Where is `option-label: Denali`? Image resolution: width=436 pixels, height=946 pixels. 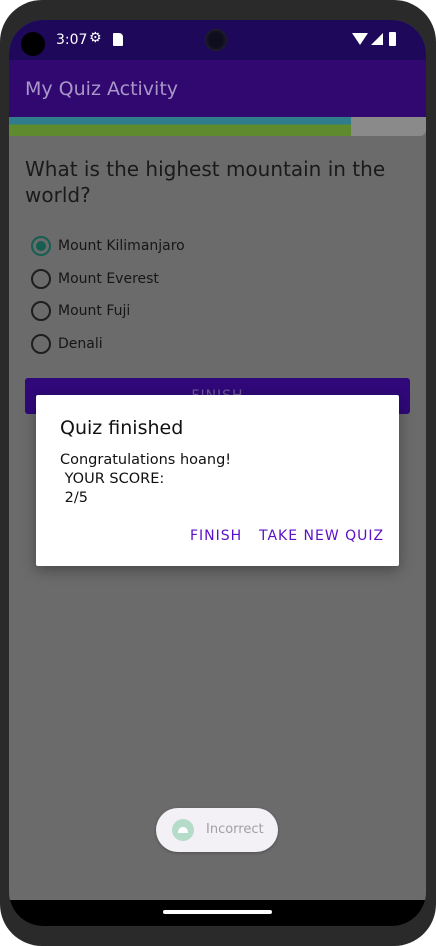 option-label: Denali is located at coordinates (80, 343).